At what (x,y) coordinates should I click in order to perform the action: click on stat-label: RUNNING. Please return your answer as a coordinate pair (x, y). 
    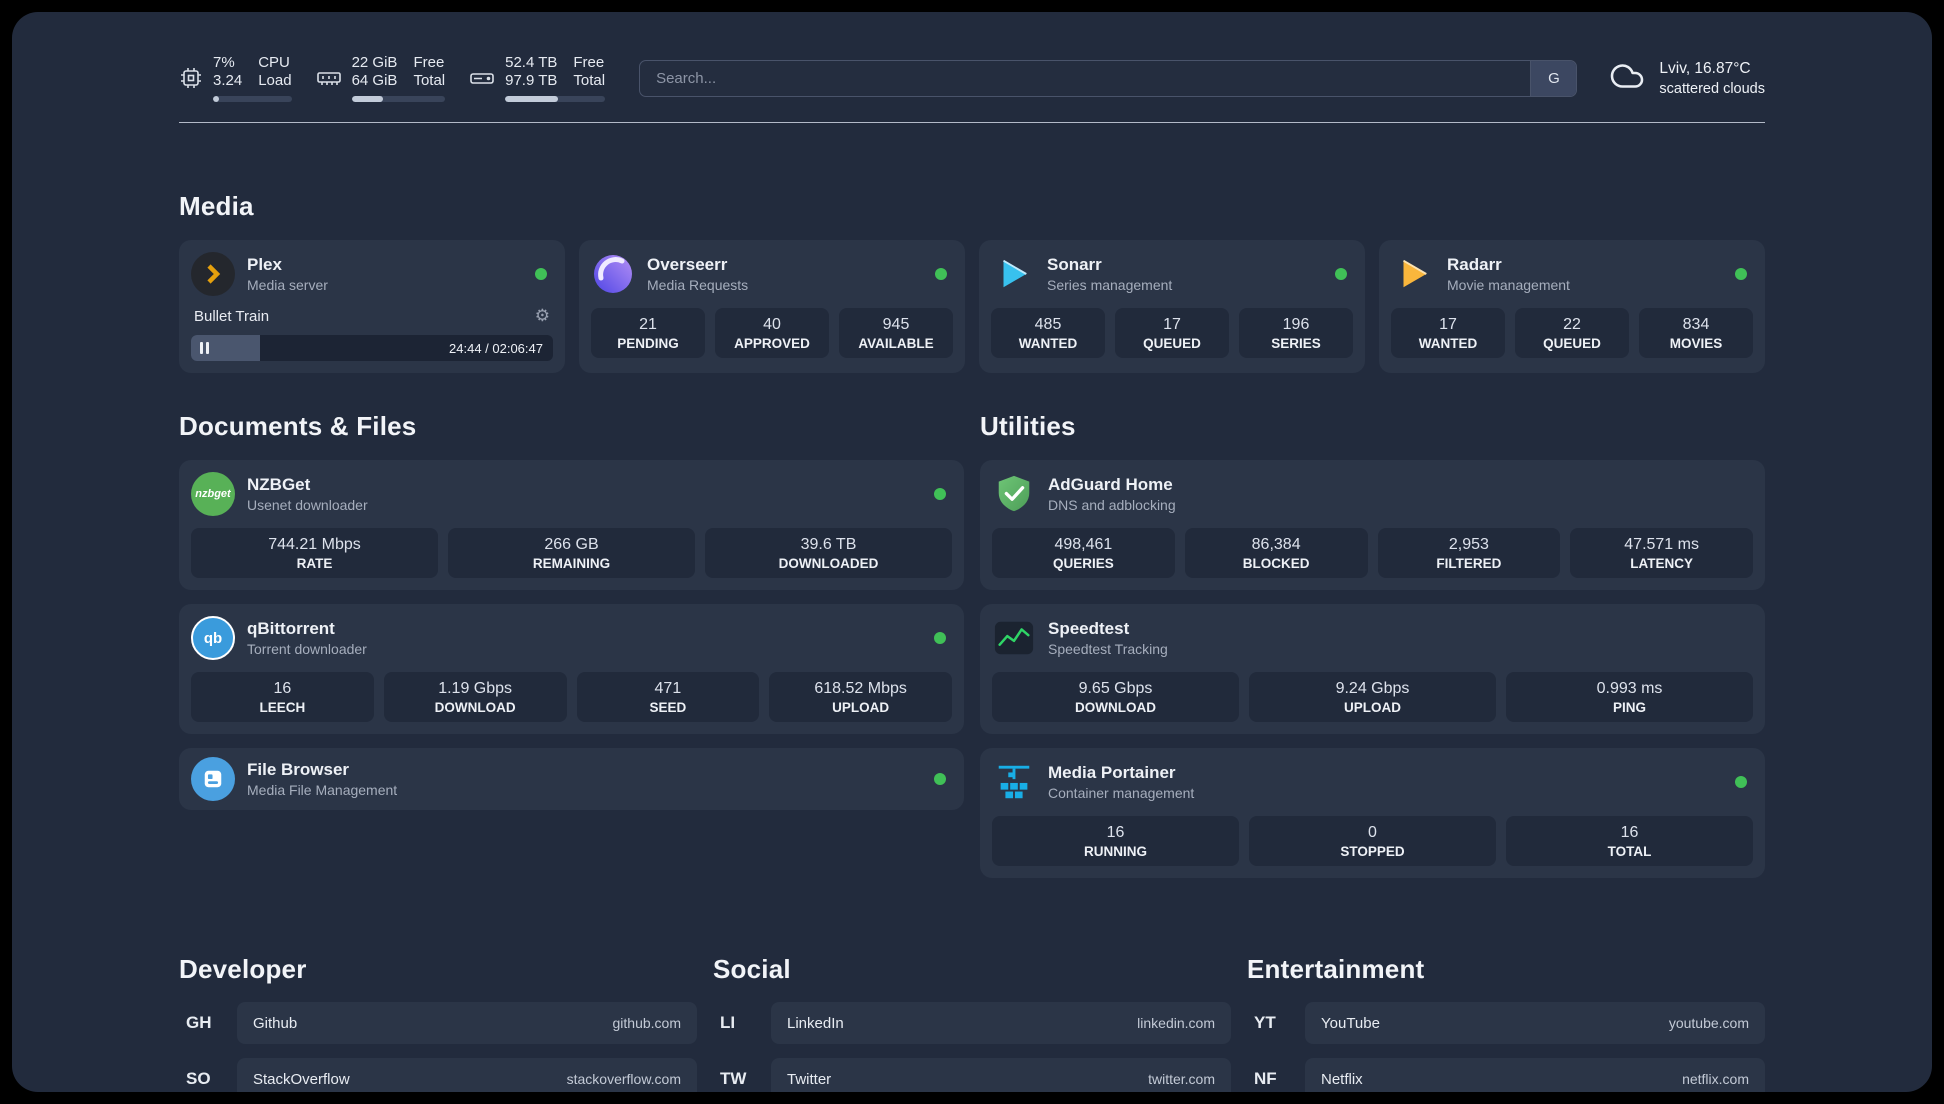
    Looking at the image, I should click on (1115, 851).